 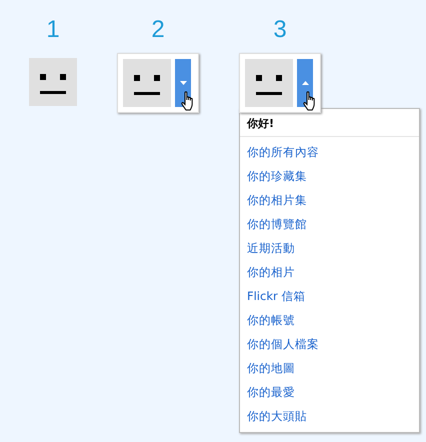 What do you see at coordinates (158, 30) in the screenshot?
I see `step-number: 2` at bounding box center [158, 30].